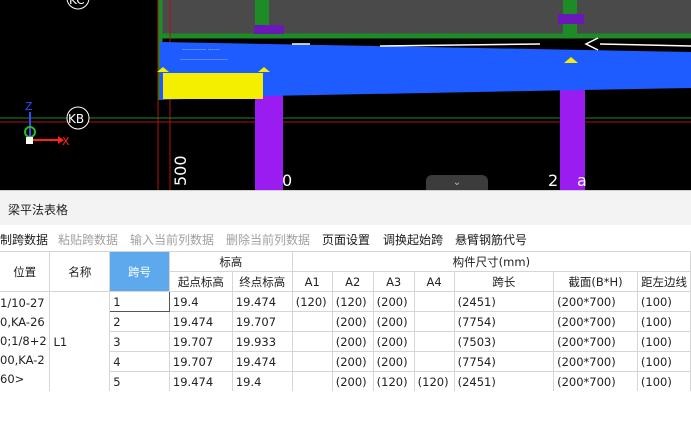  I want to click on dimension-text-mid: 0, so click(287, 180).